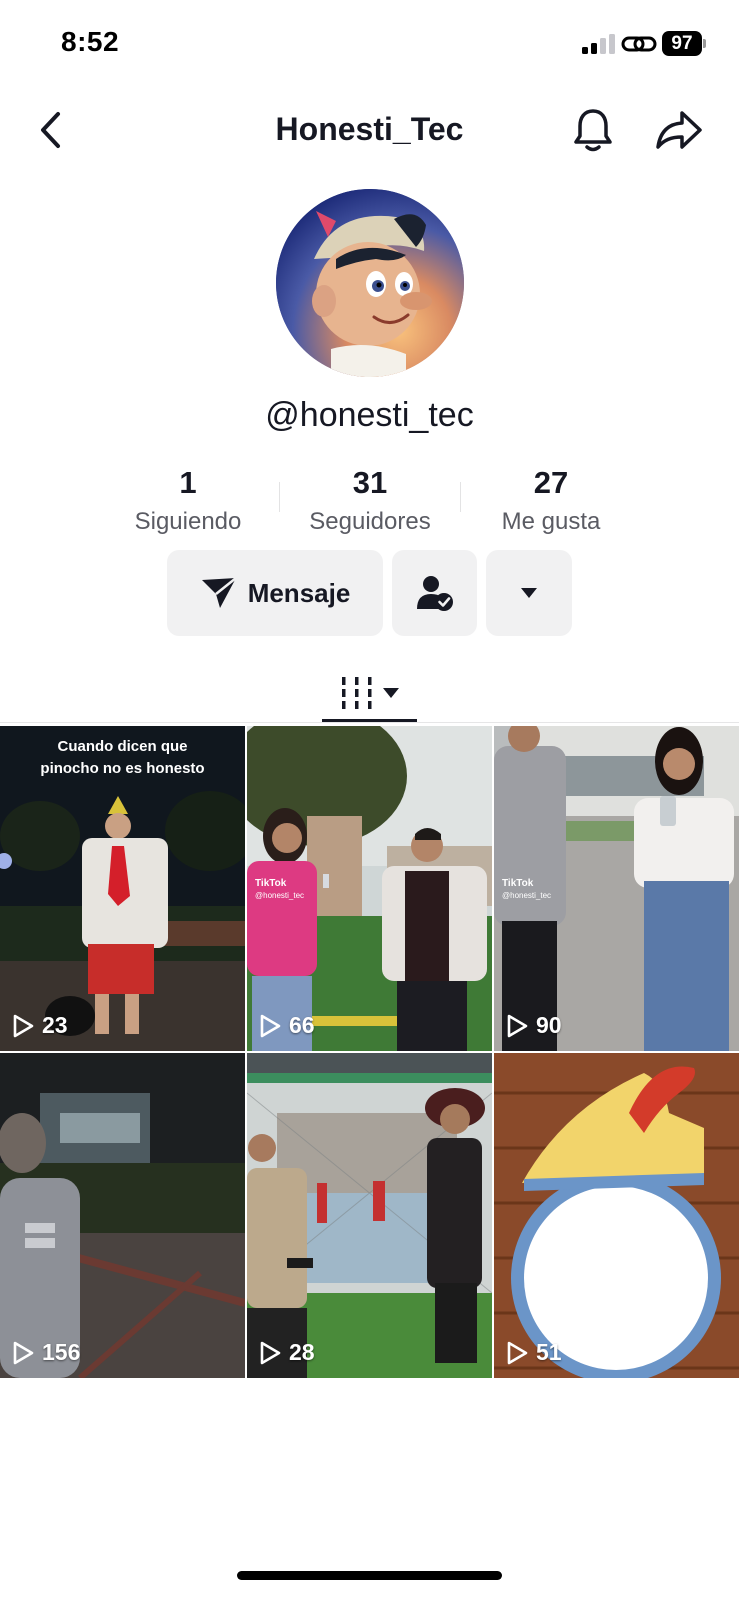  I want to click on profile-avatar, so click(370, 283).